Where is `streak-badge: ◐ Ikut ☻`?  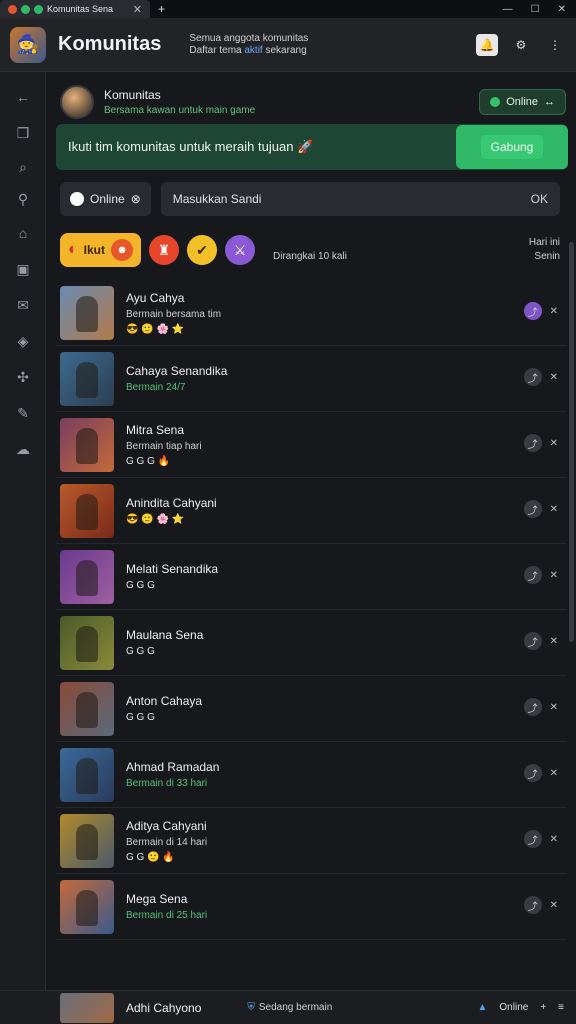
streak-badge: ◐ Ikut ☻ is located at coordinates (101, 250).